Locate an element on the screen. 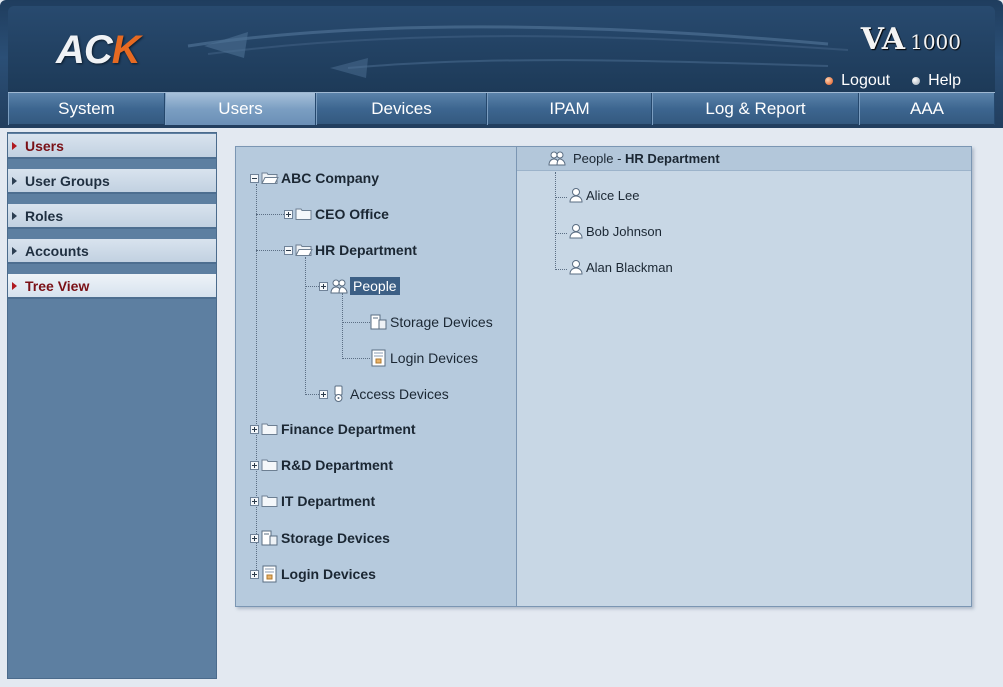 This screenshot has height=687, width=1003. tree-label: ABC Company is located at coordinates (330, 178).